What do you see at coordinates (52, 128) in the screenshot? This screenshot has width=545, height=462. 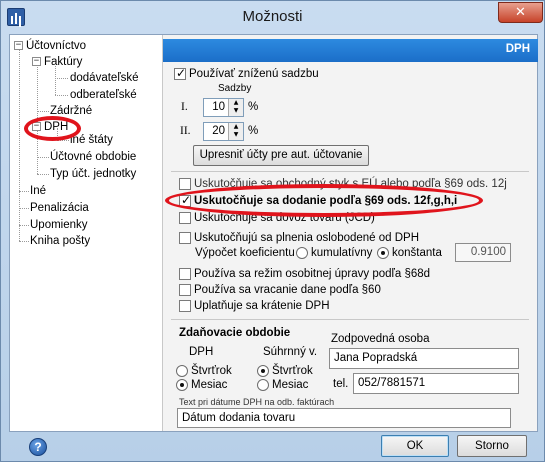 I see `dph-highlight-ellipse` at bounding box center [52, 128].